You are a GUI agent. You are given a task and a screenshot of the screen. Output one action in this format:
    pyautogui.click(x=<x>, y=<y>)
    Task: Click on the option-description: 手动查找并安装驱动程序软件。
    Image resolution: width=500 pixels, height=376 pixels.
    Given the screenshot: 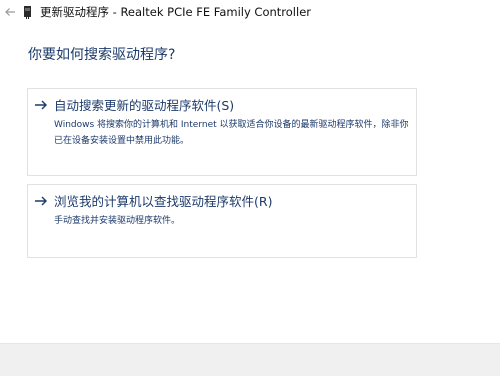 What is the action you would take?
    pyautogui.click(x=117, y=221)
    